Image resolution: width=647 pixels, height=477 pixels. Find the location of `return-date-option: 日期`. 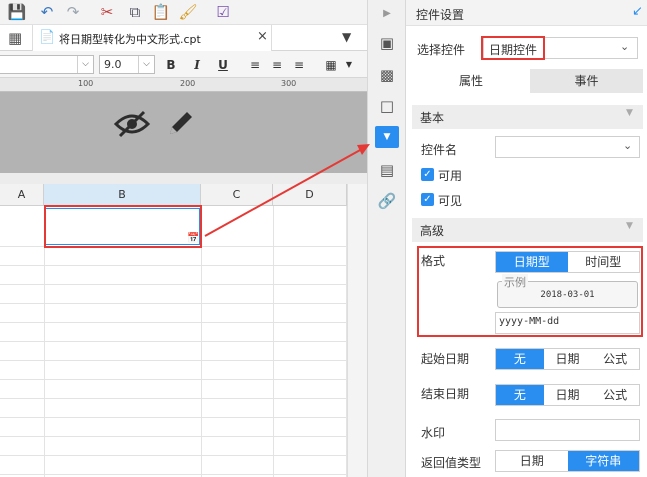

return-date-option: 日期 is located at coordinates (532, 461).